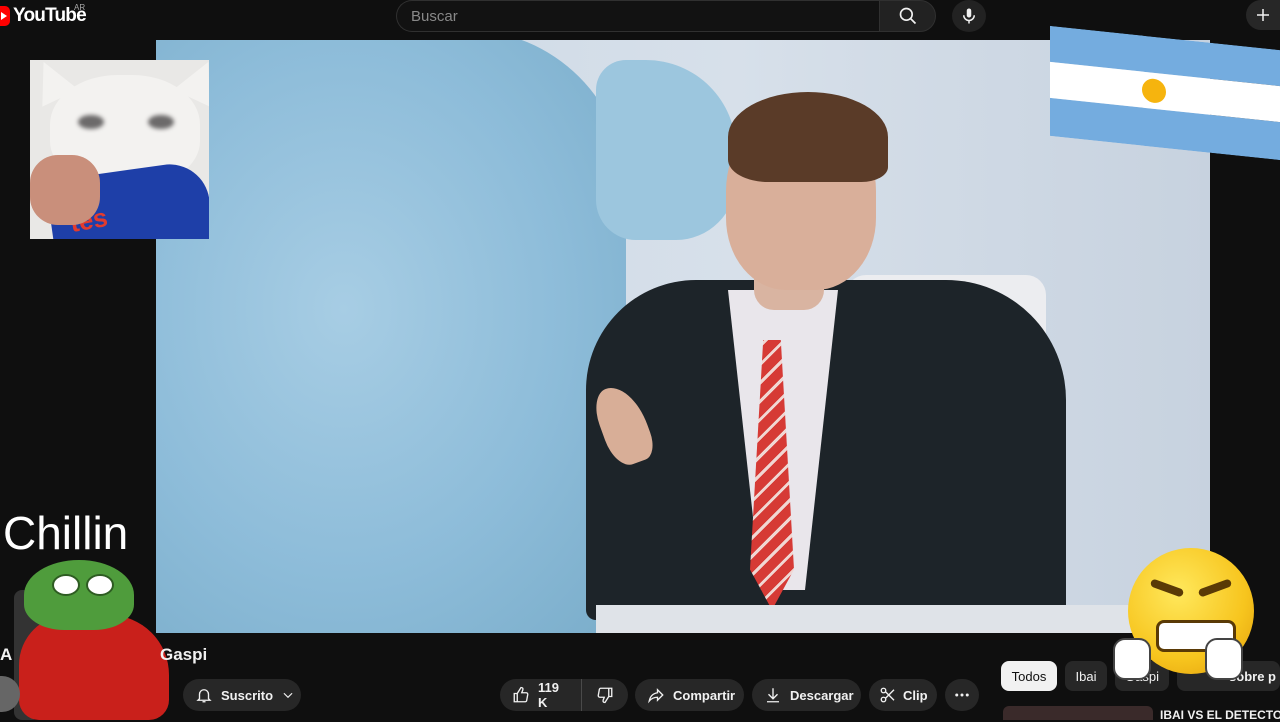 This screenshot has width=1280, height=722. I want to click on scissors-icon, so click(887, 695).